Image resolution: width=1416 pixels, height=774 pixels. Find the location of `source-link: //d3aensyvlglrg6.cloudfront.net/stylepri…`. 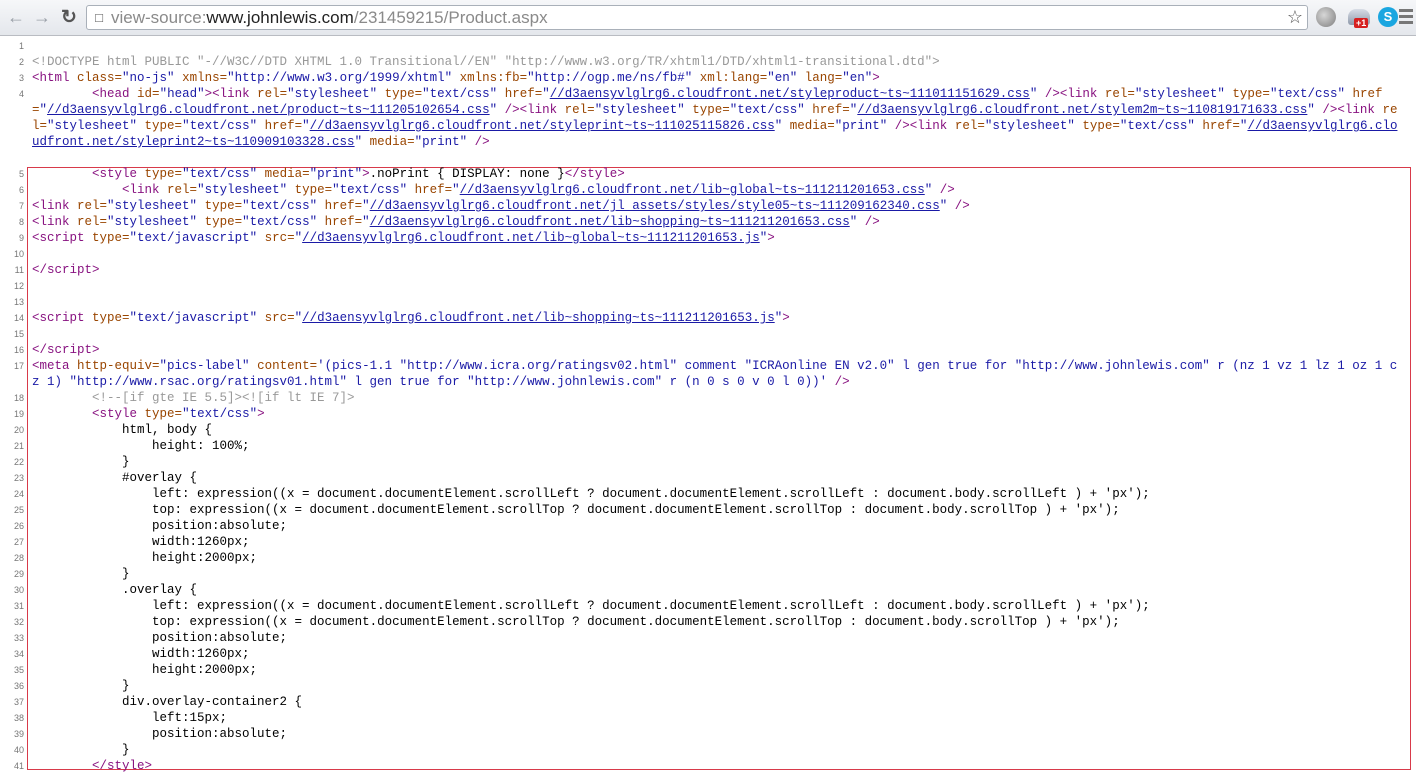

source-link: //d3aensyvlglrg6.cloudfront.net/stylepri… is located at coordinates (542, 126).